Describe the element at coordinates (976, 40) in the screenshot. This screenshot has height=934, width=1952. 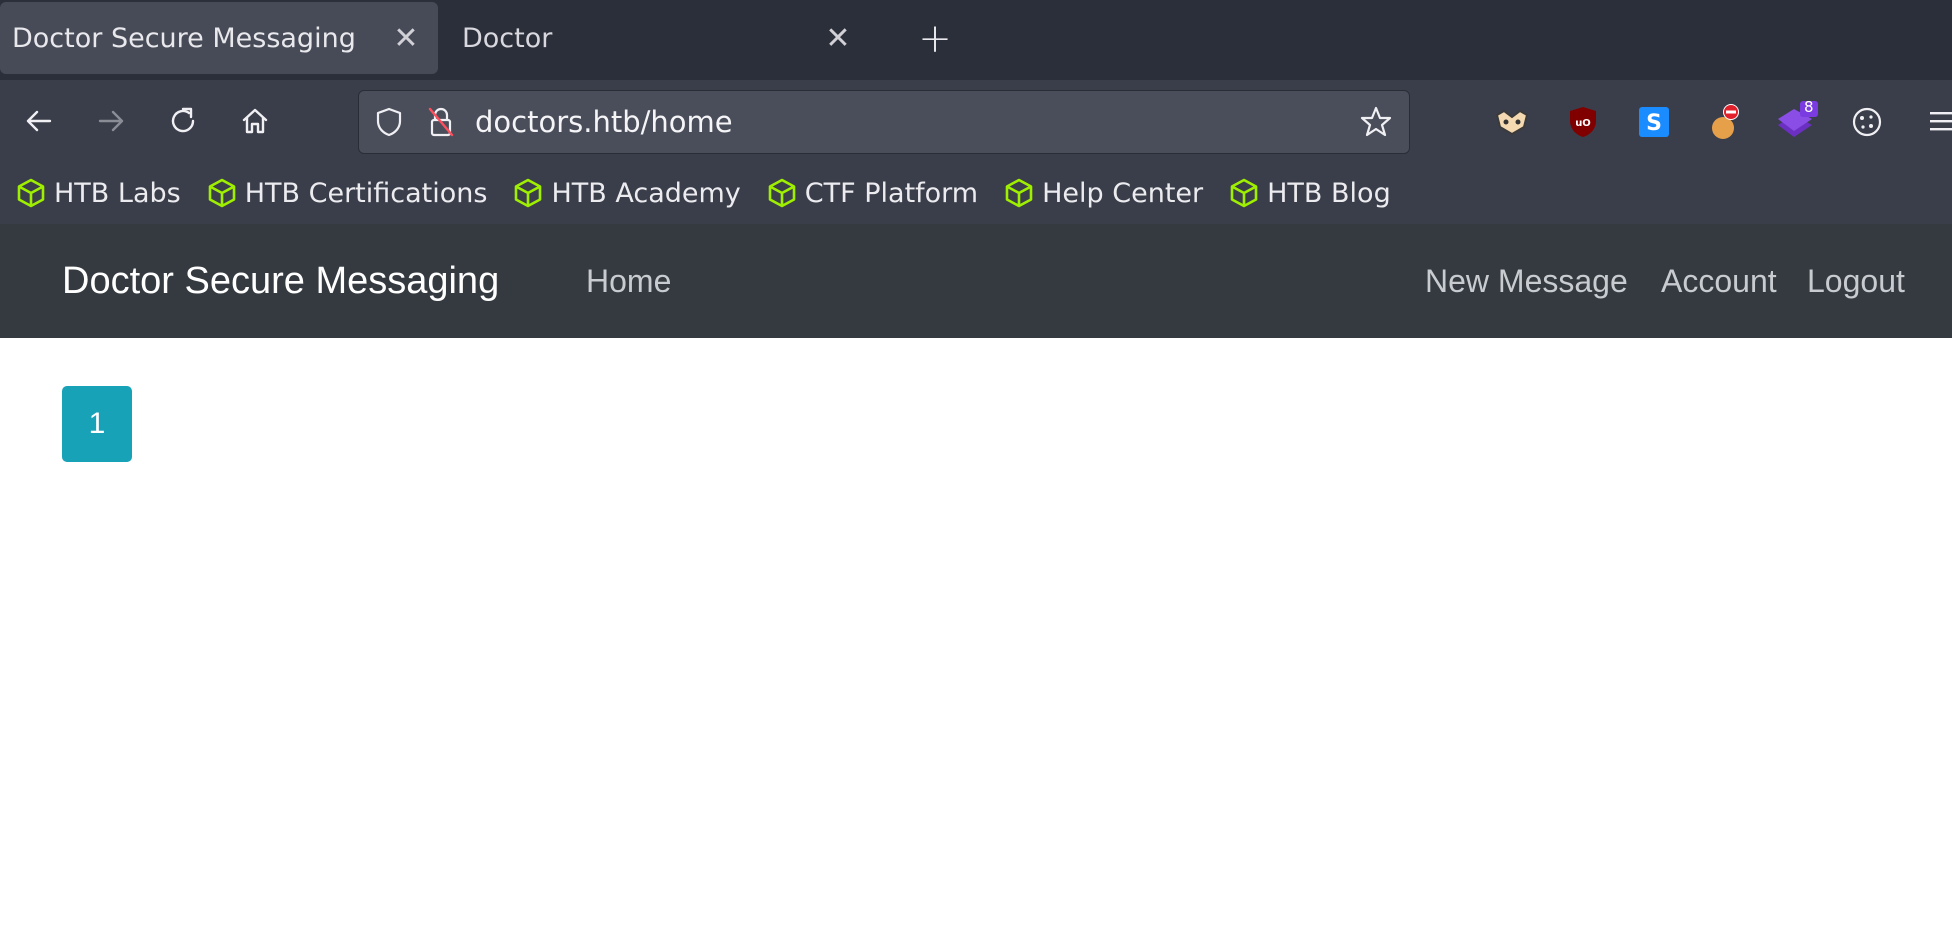
I see `tab-bar: Doctor Secure Messaging ✕ Doctor ✕ +` at that location.